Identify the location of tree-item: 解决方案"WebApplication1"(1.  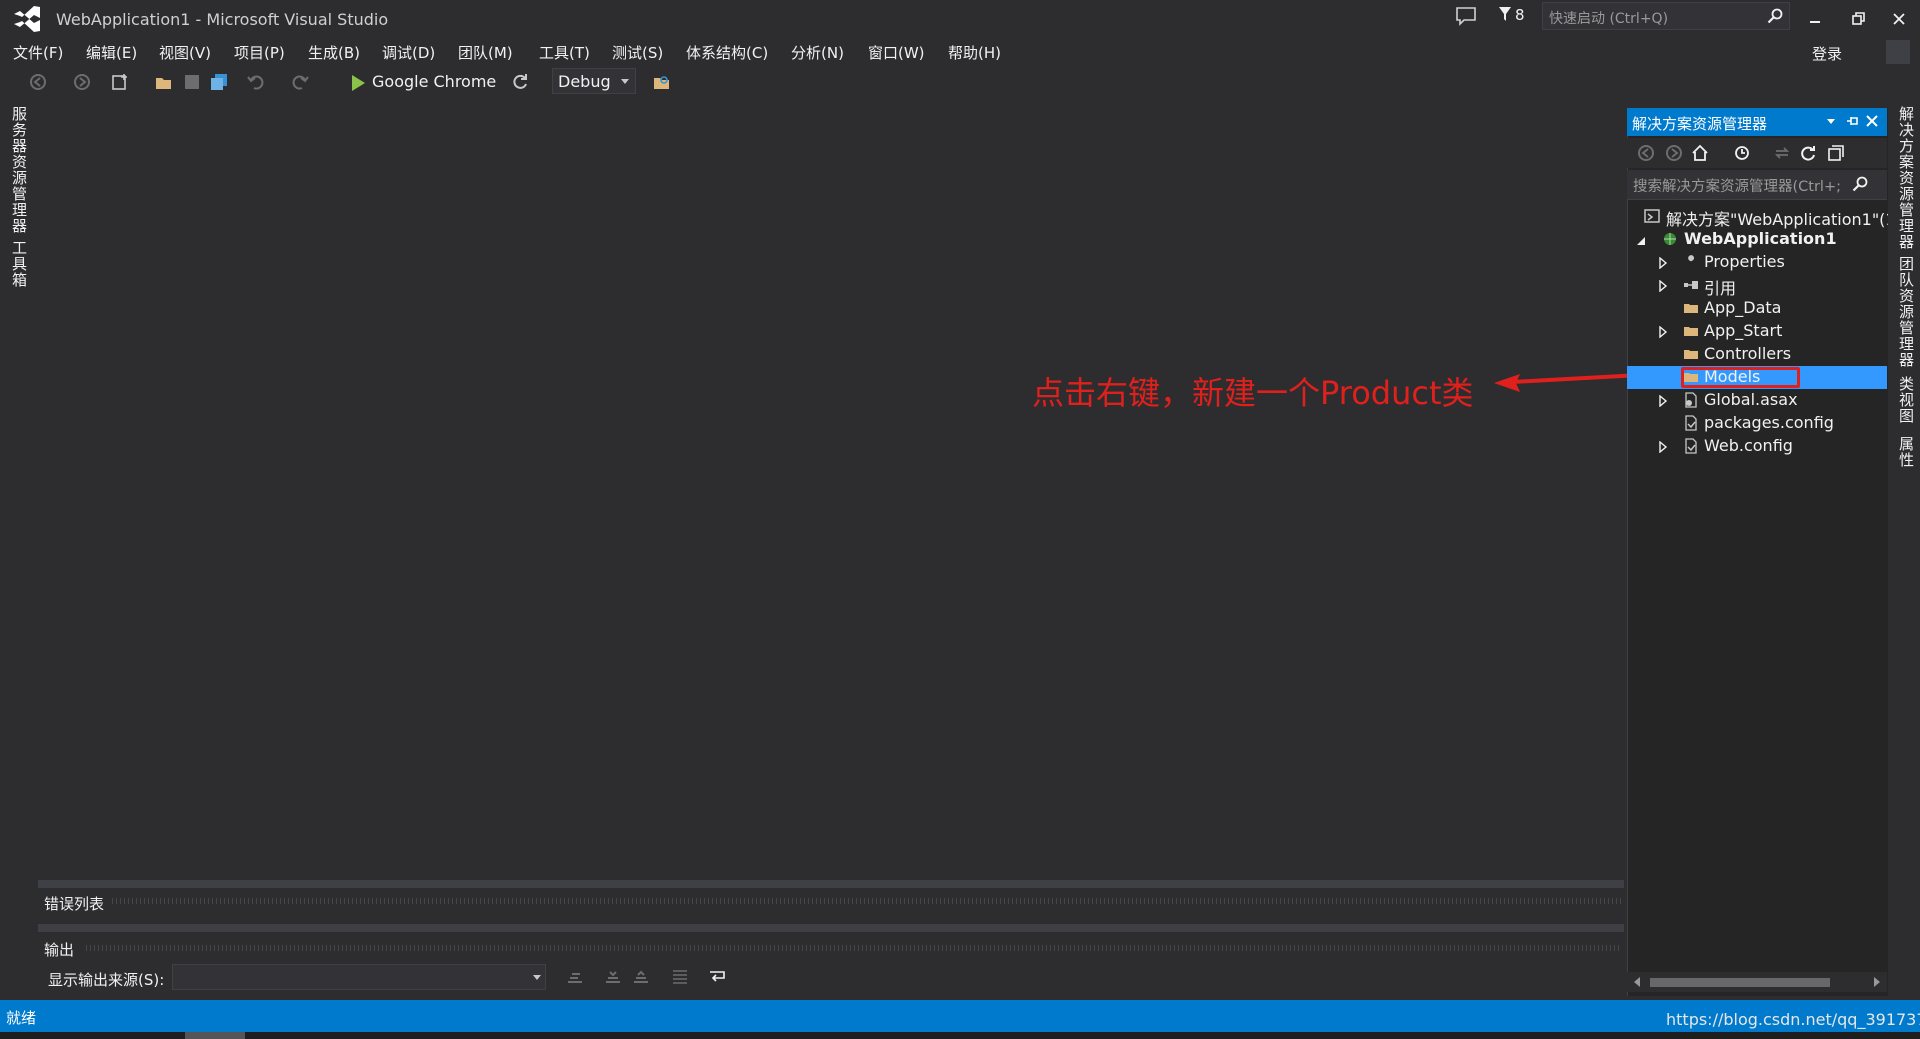
(1761, 217).